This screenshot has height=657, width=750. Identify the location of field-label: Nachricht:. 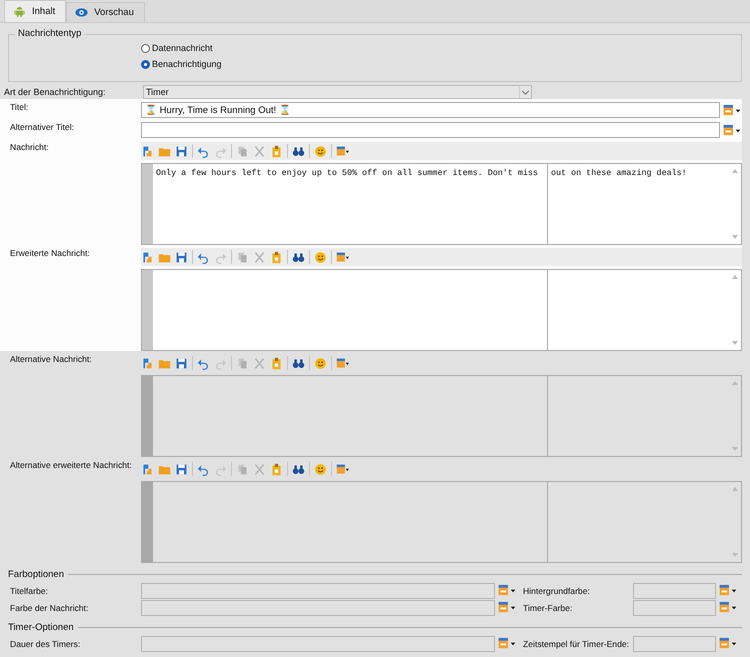
(29, 148).